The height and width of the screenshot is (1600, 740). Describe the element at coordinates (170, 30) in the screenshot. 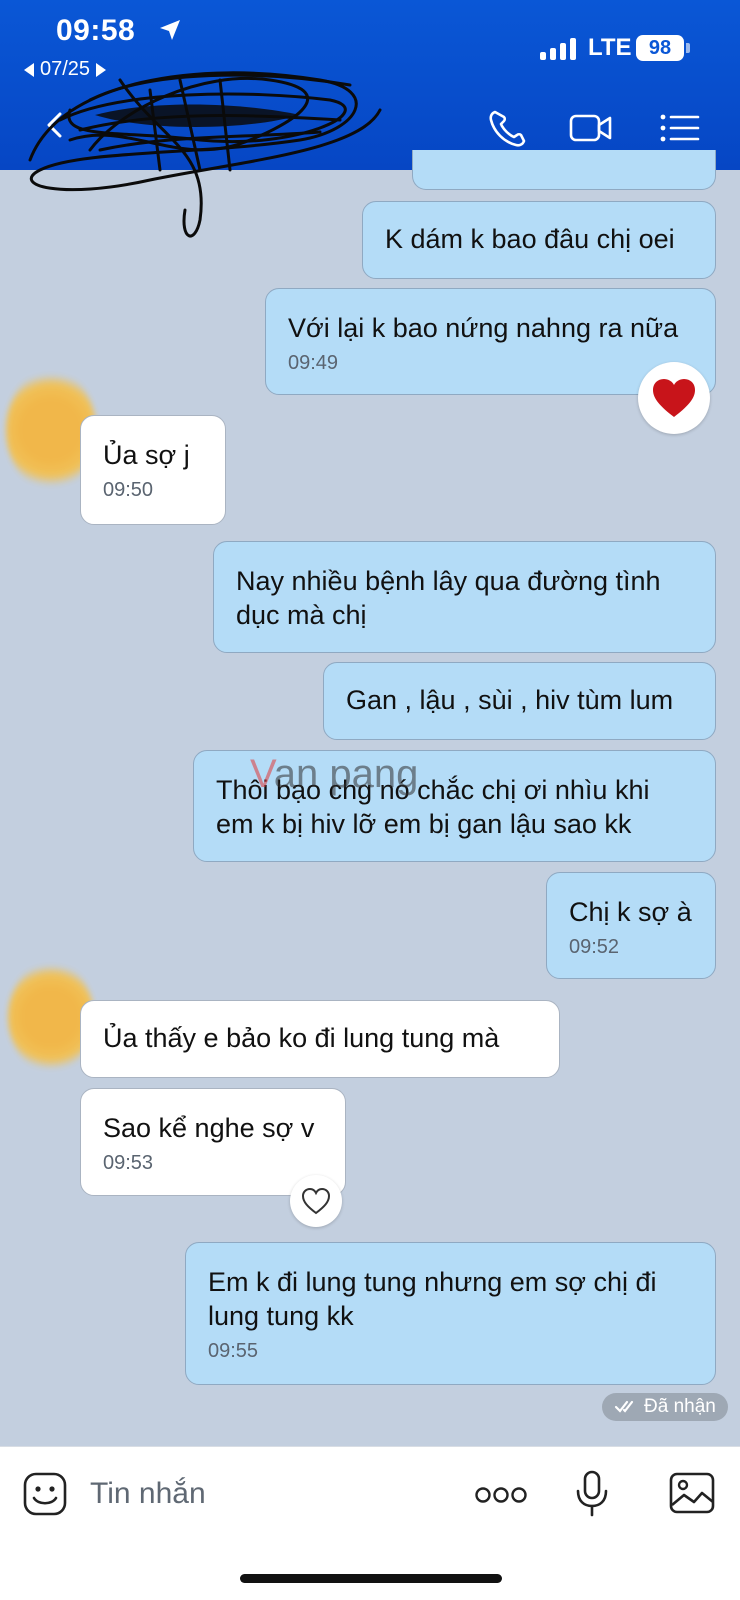

I see `location-arrow-icon` at that location.